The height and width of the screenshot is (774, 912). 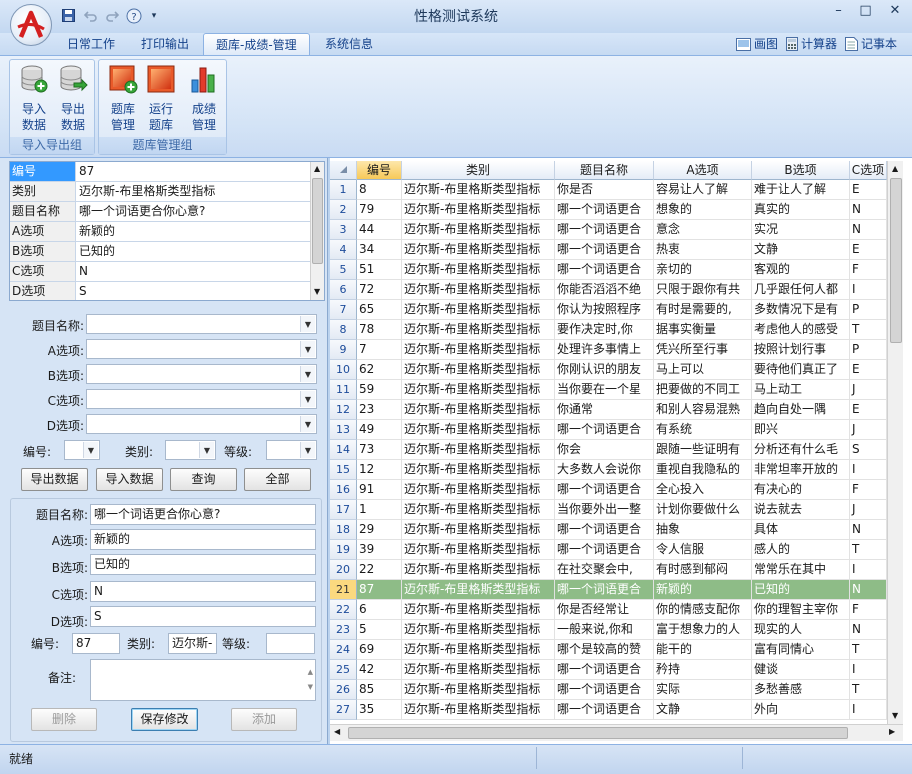 What do you see at coordinates (622, 670) in the screenshot?
I see `table-row: 42 迈尔斯-布里格斯类型指标 哪一个词语更合 矜持 健谈 I` at bounding box center [622, 670].